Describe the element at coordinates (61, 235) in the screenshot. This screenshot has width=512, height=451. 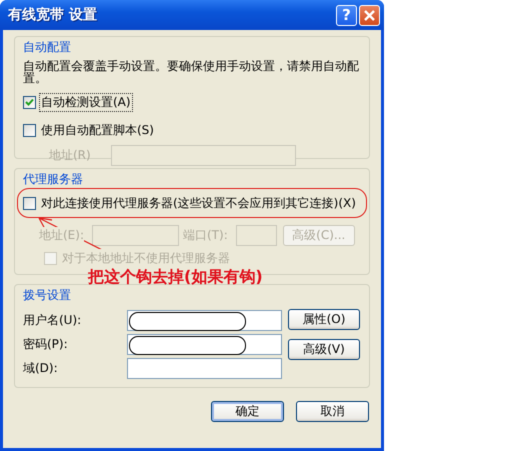
I see `field-label: 地址(E):` at that location.